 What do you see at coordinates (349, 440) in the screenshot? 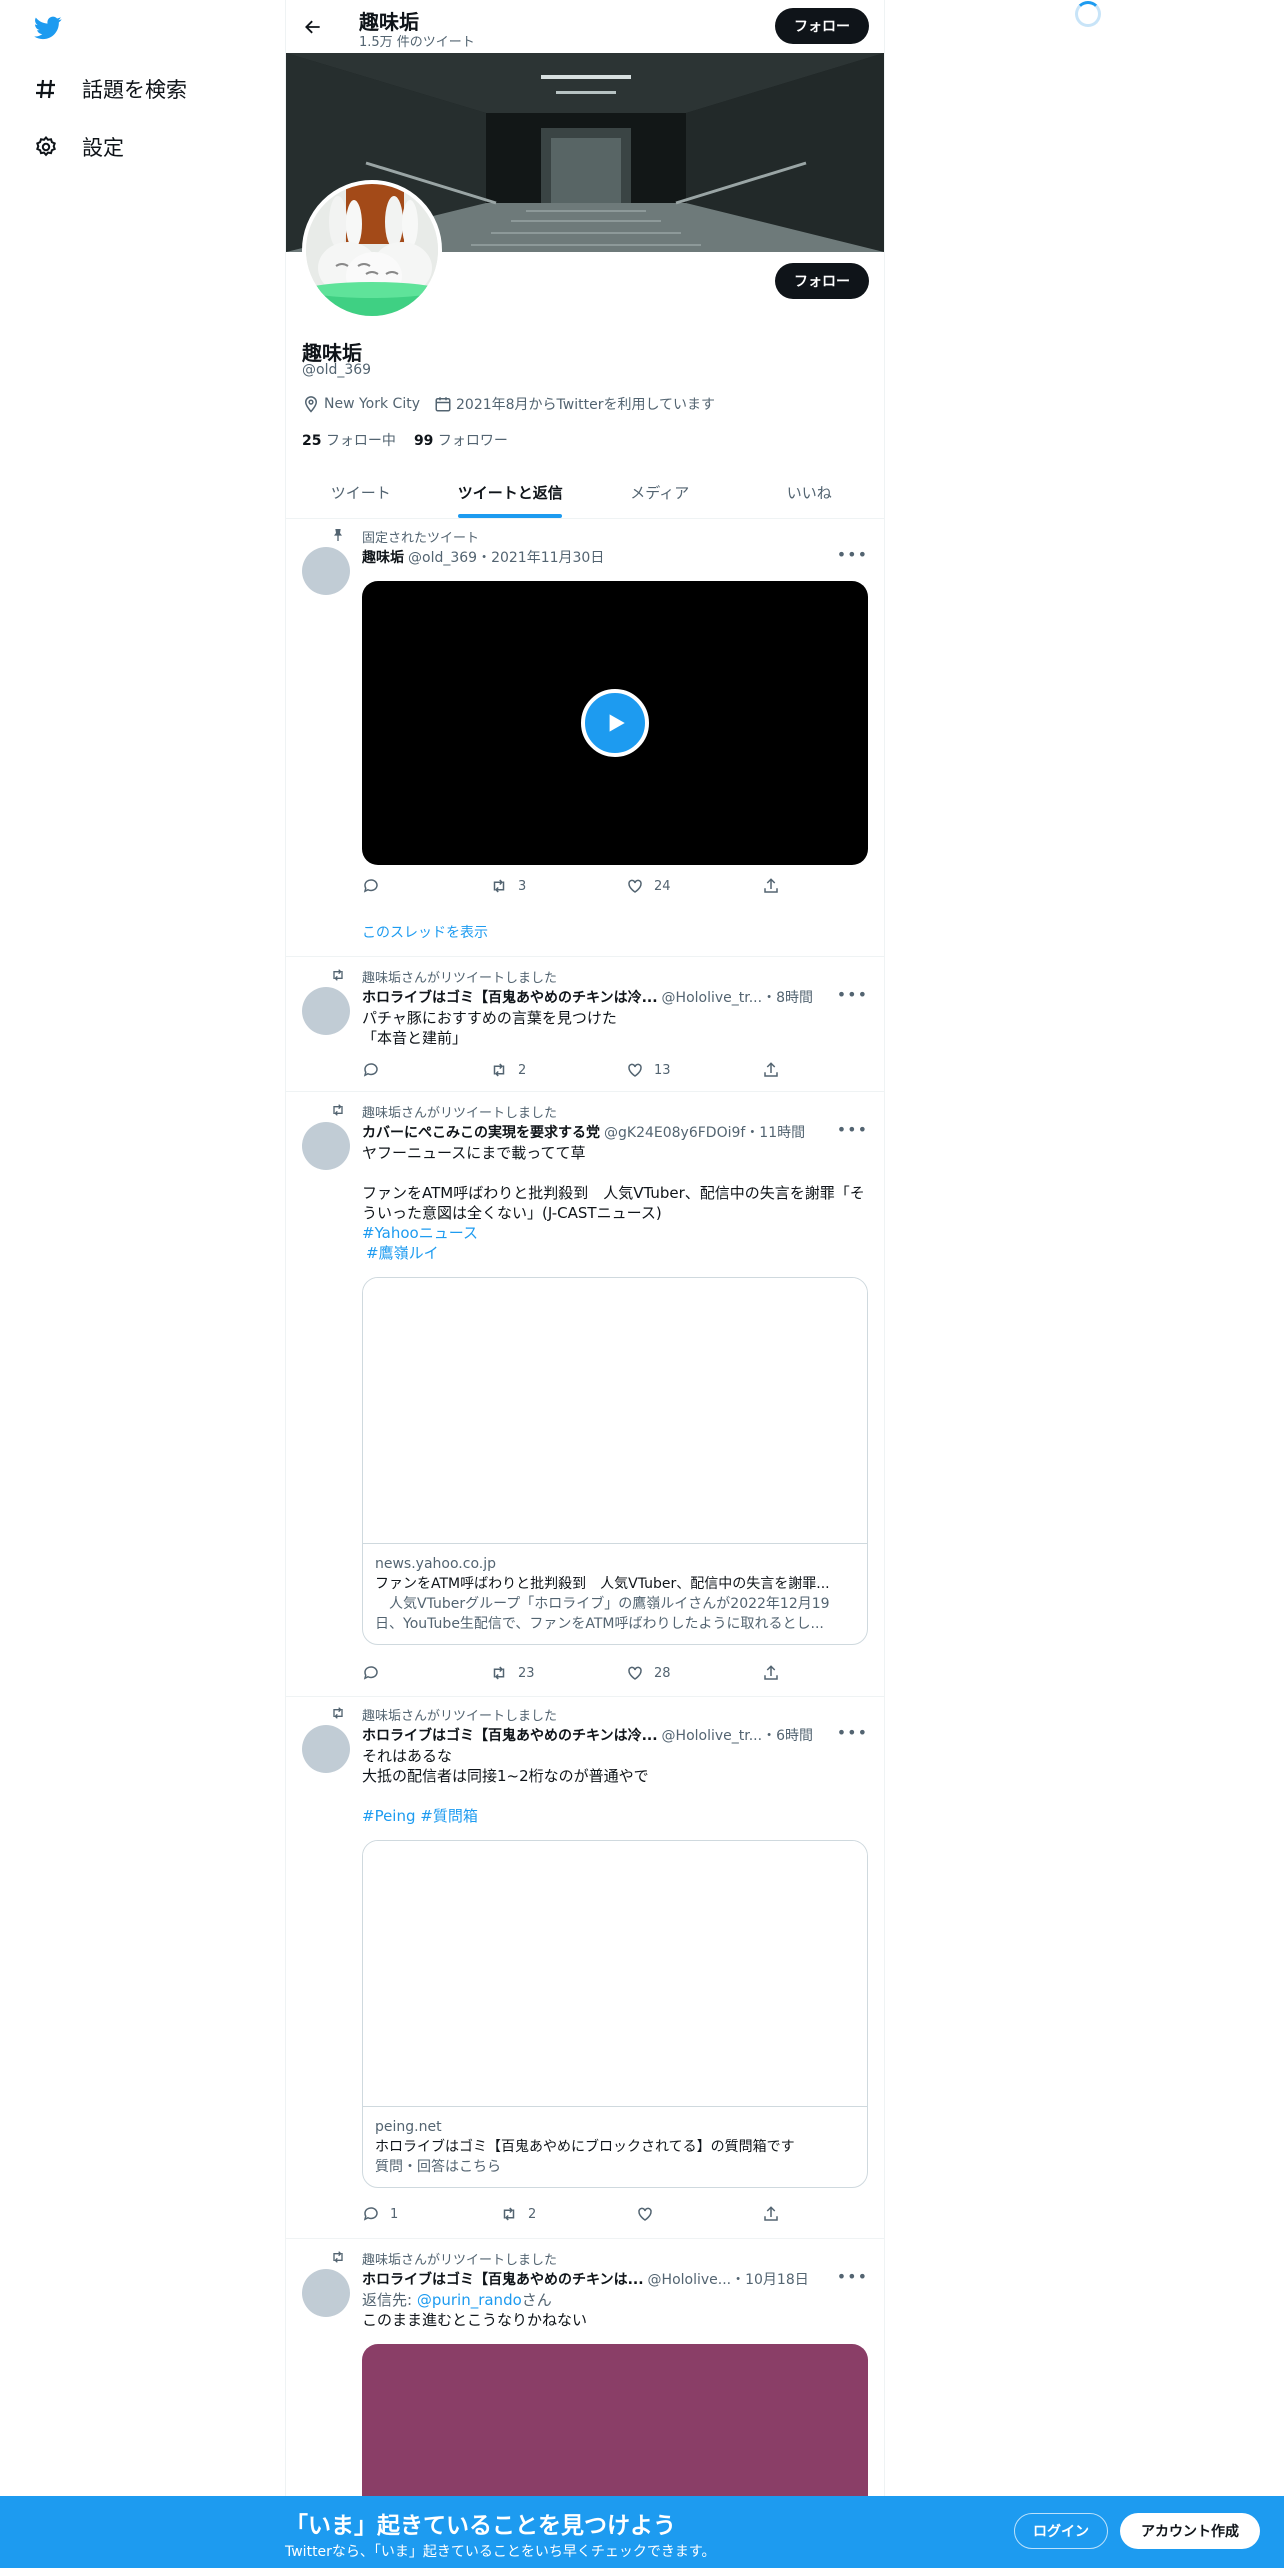
I see `following-link: 25 フォロー中` at bounding box center [349, 440].